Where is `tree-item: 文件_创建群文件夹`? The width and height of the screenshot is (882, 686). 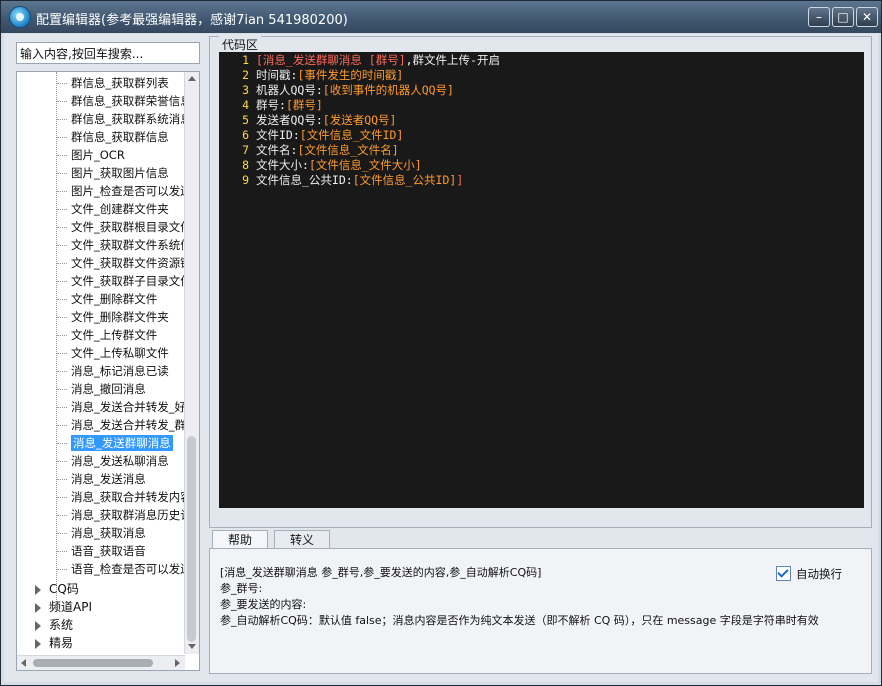
tree-item: 文件_创建群文件夹 is located at coordinates (113, 209).